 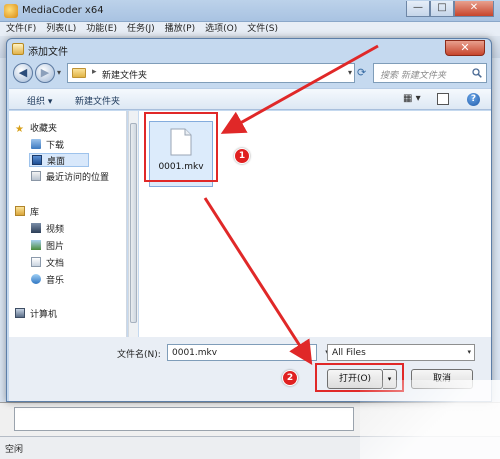 What do you see at coordinates (55, 264) in the screenshot?
I see `nav-item-label: 文档` at bounding box center [55, 264].